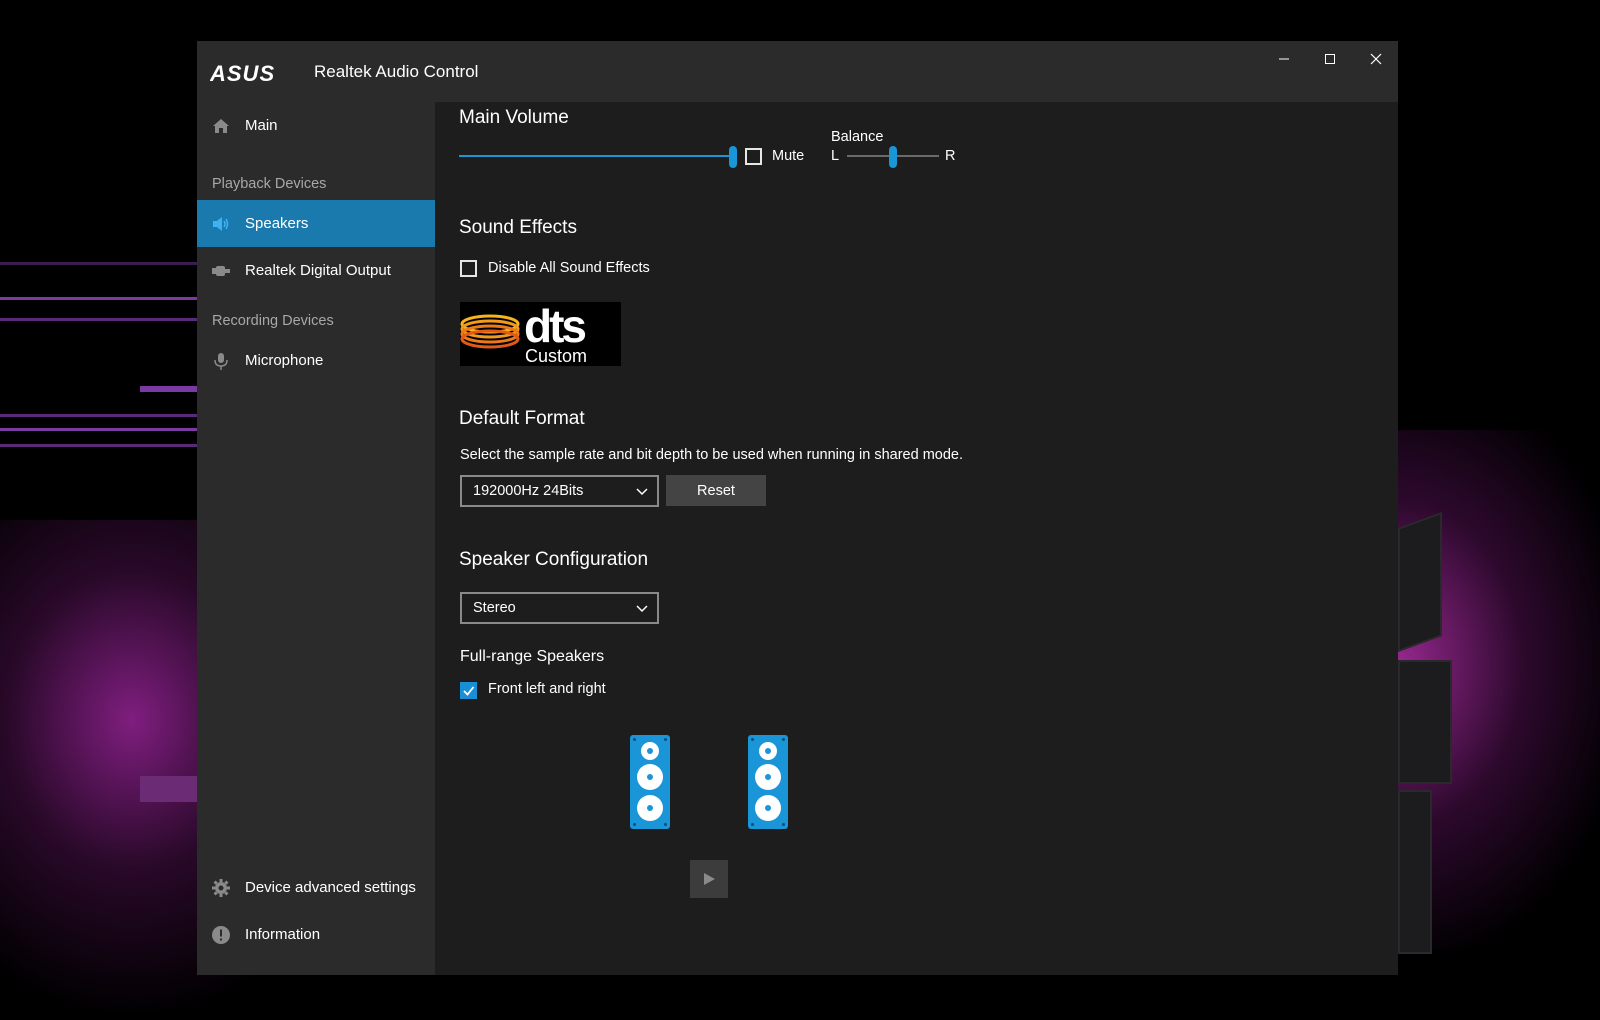 The image size is (1600, 1020). What do you see at coordinates (554, 327) in the screenshot?
I see `dts-wordmark: dts` at bounding box center [554, 327].